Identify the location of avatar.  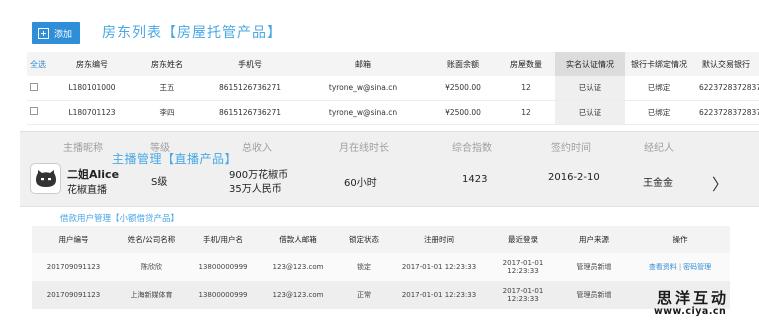
(45, 178).